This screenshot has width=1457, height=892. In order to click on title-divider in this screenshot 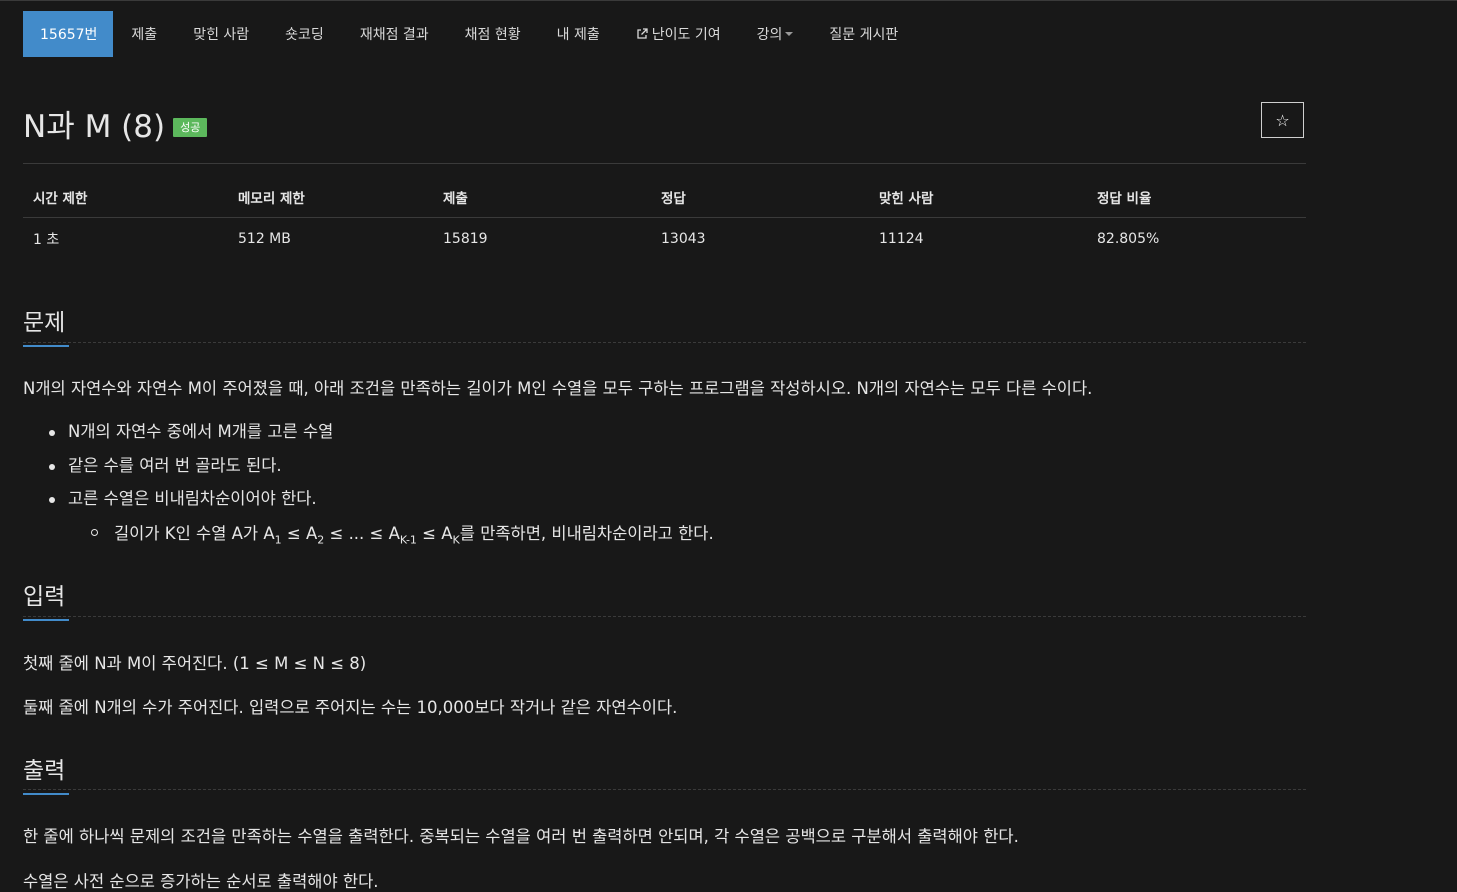, I will do `click(664, 163)`.